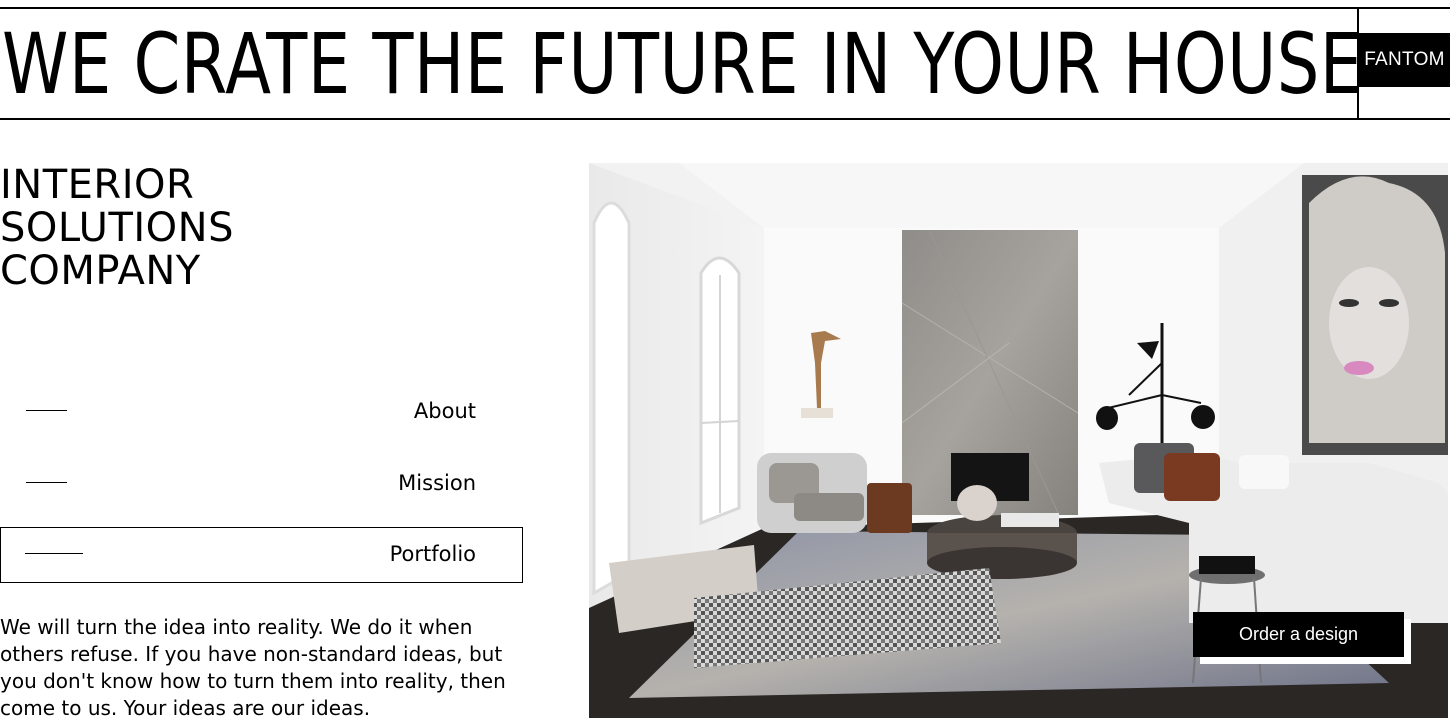  Describe the element at coordinates (261, 555) in the screenshot. I see `nav-item-portfolio: Portfolio` at that location.